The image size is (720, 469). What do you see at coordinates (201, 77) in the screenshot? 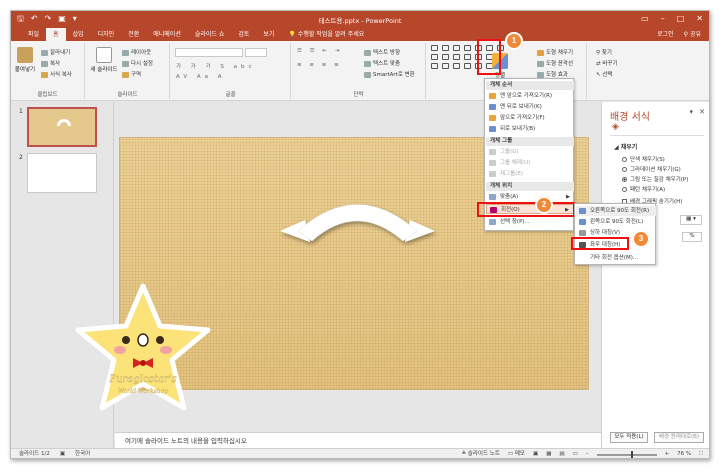
I see `font-effects-buttons: AV Aa A` at bounding box center [201, 77].